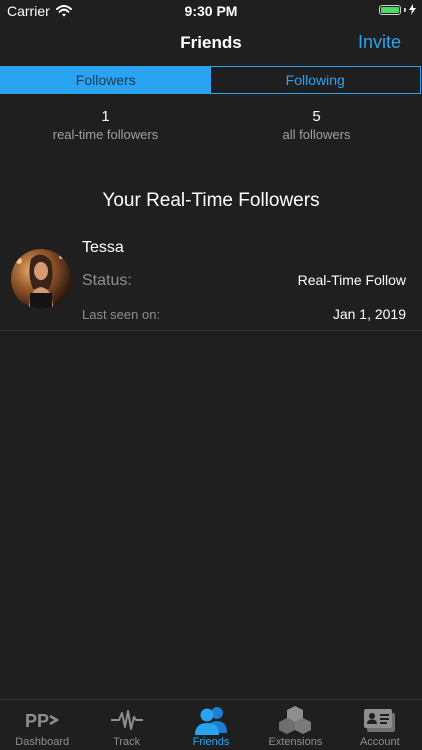  Describe the element at coordinates (211, 44) in the screenshot. I see `navigation-bar: Friends Invite` at that location.